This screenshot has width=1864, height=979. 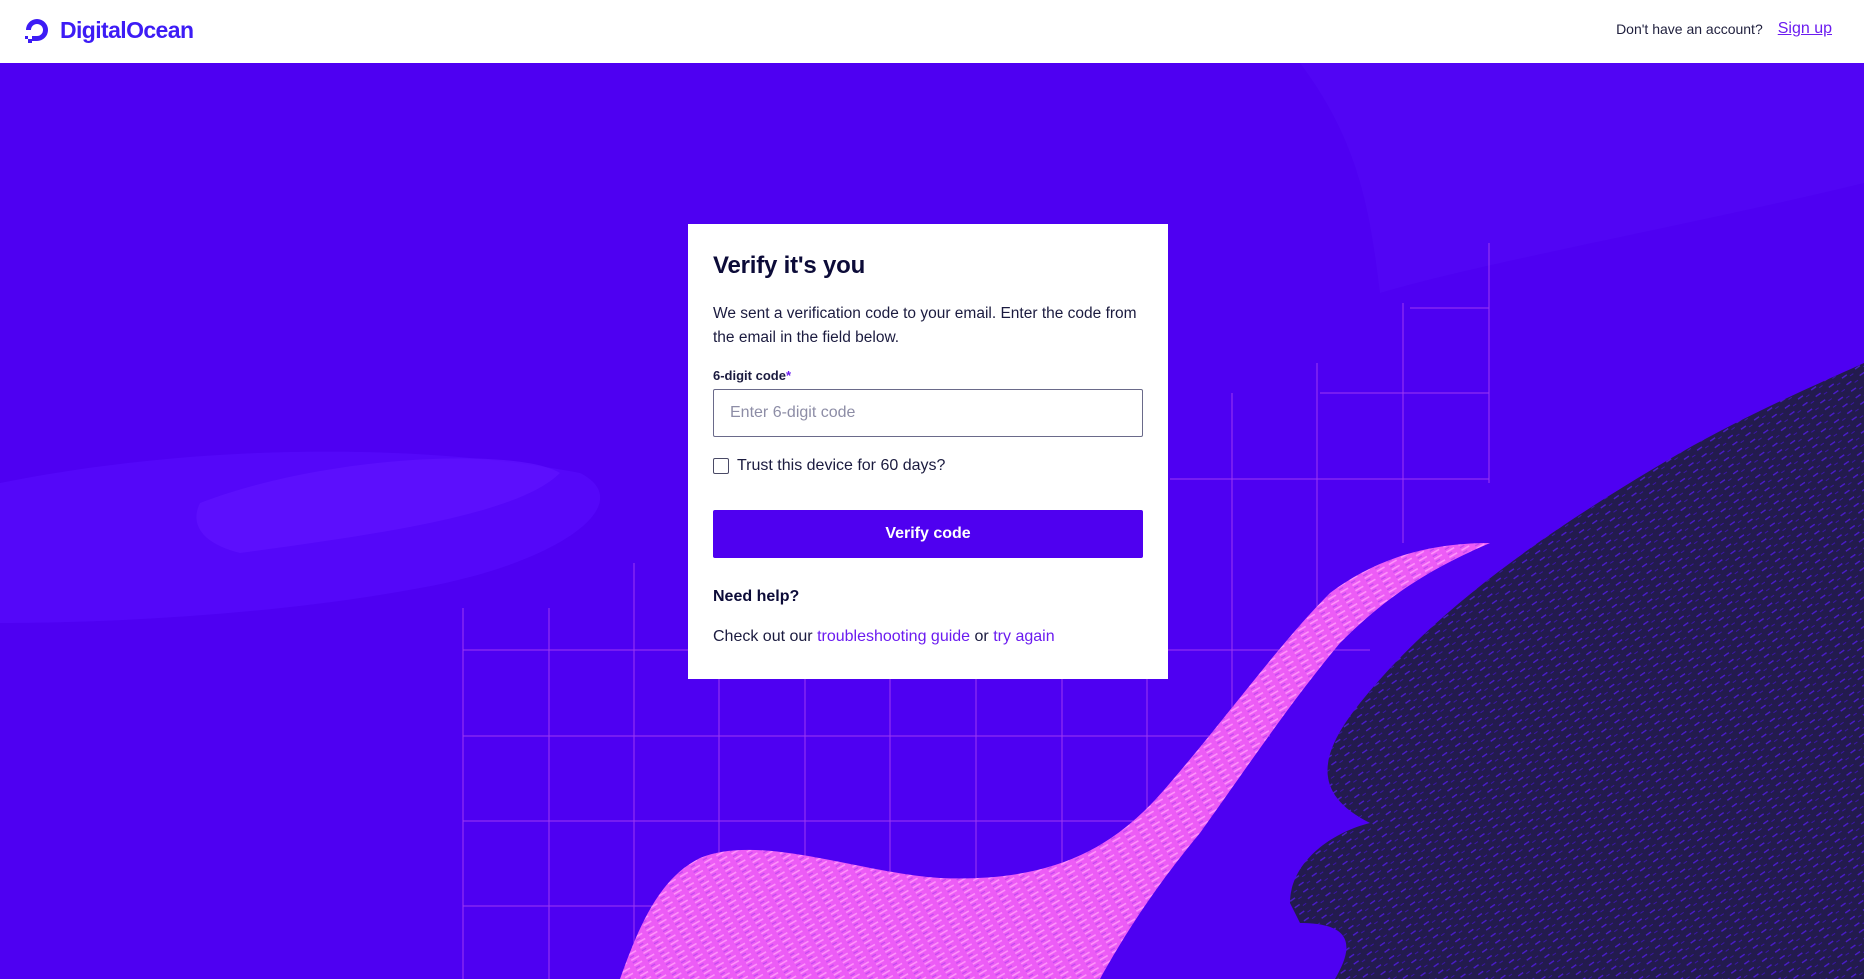 I want to click on verify-code-button: Verify code, so click(x=928, y=534).